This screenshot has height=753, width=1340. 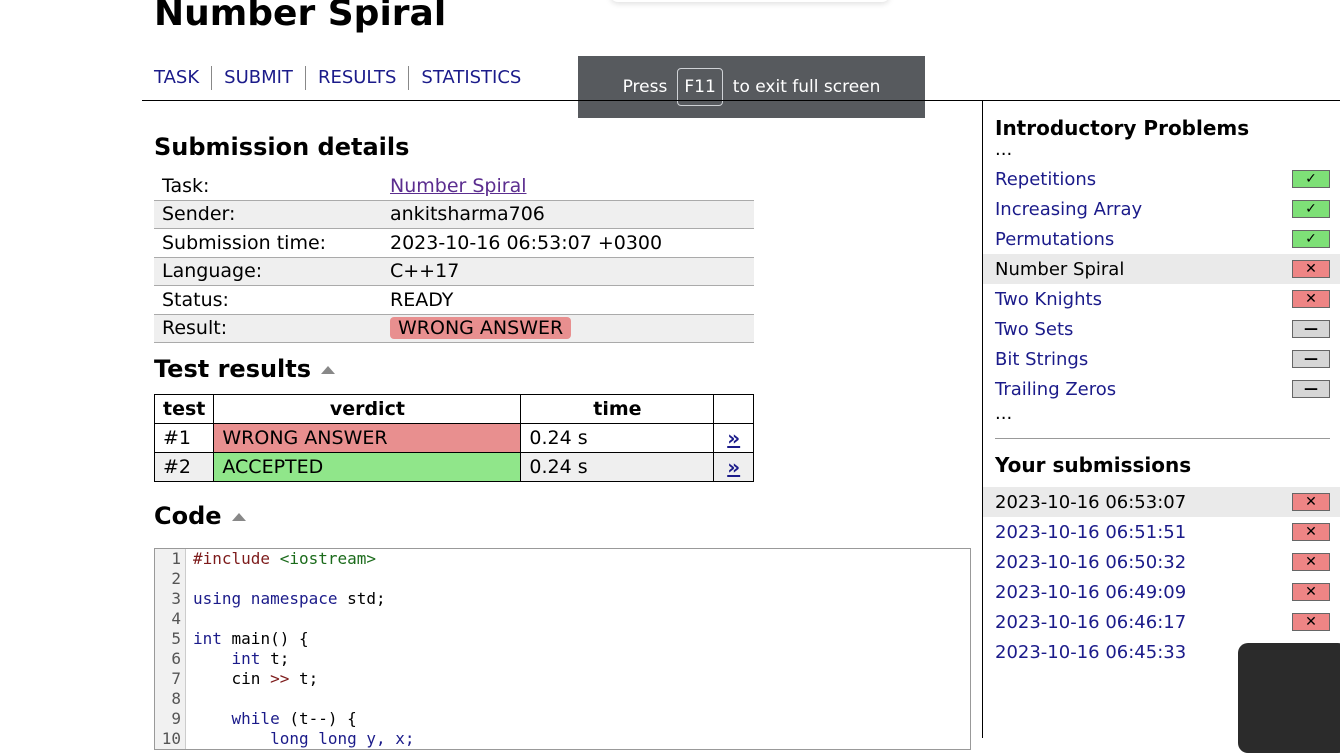 I want to click on detail-value: 2023-10-16 06:53:07 +0300, so click(x=568, y=243).